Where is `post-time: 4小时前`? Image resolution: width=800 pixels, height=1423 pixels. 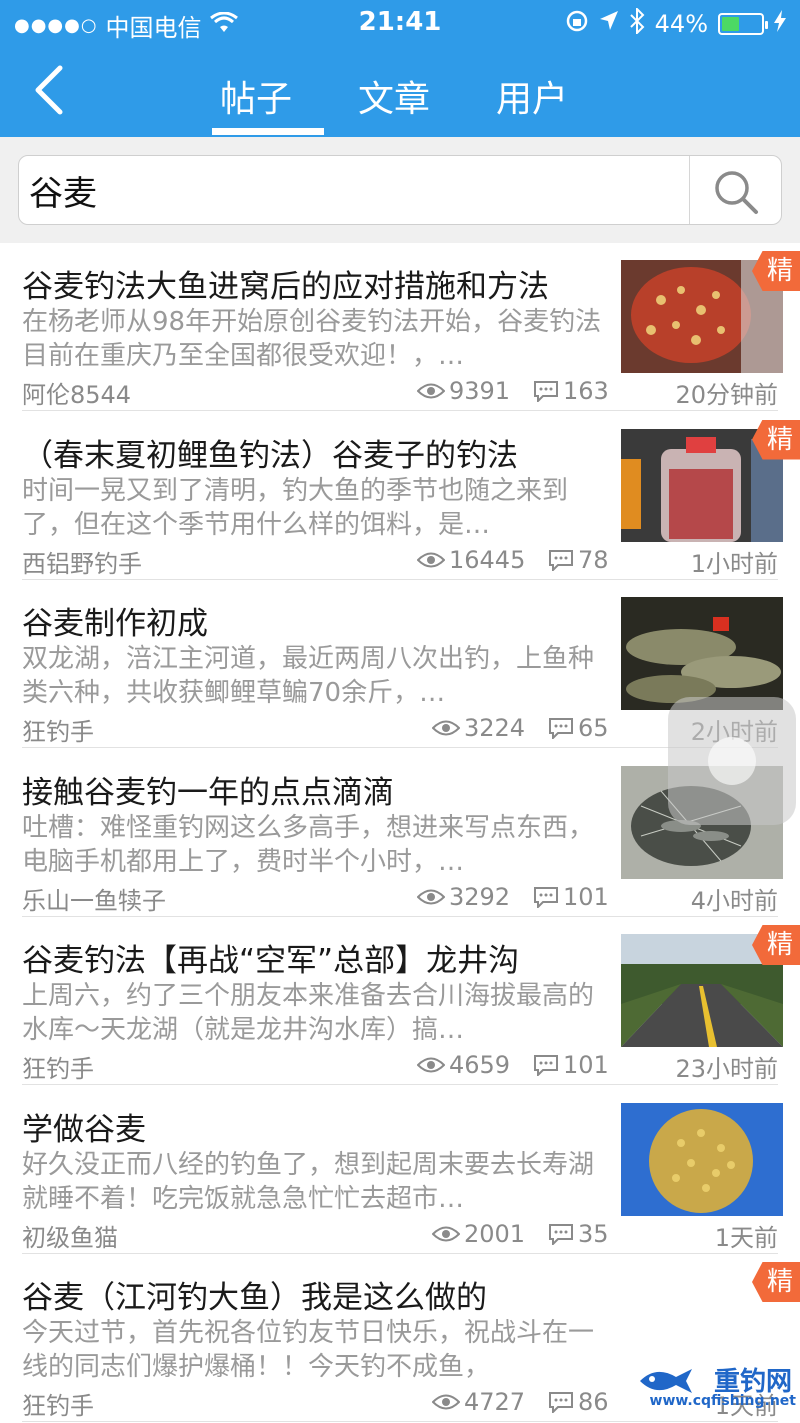
post-time: 4小时前 is located at coordinates (734, 900).